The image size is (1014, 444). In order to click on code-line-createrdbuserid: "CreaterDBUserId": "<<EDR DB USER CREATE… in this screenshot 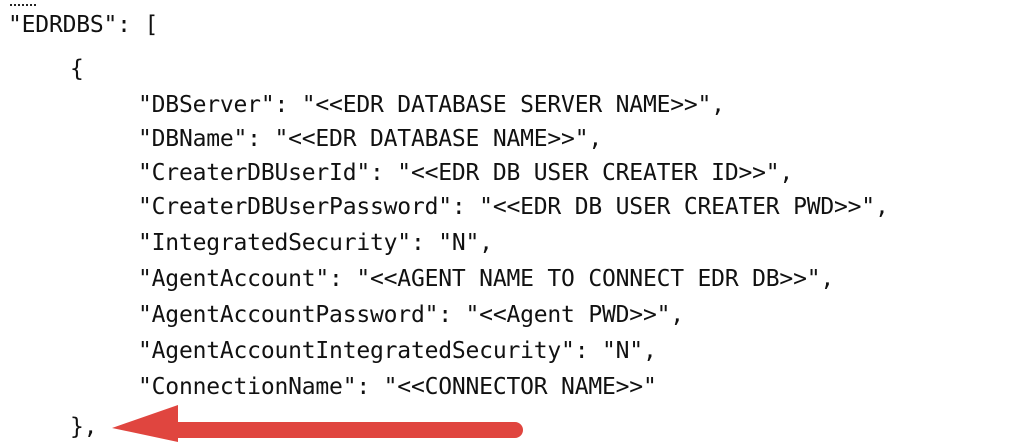, I will do `click(466, 173)`.